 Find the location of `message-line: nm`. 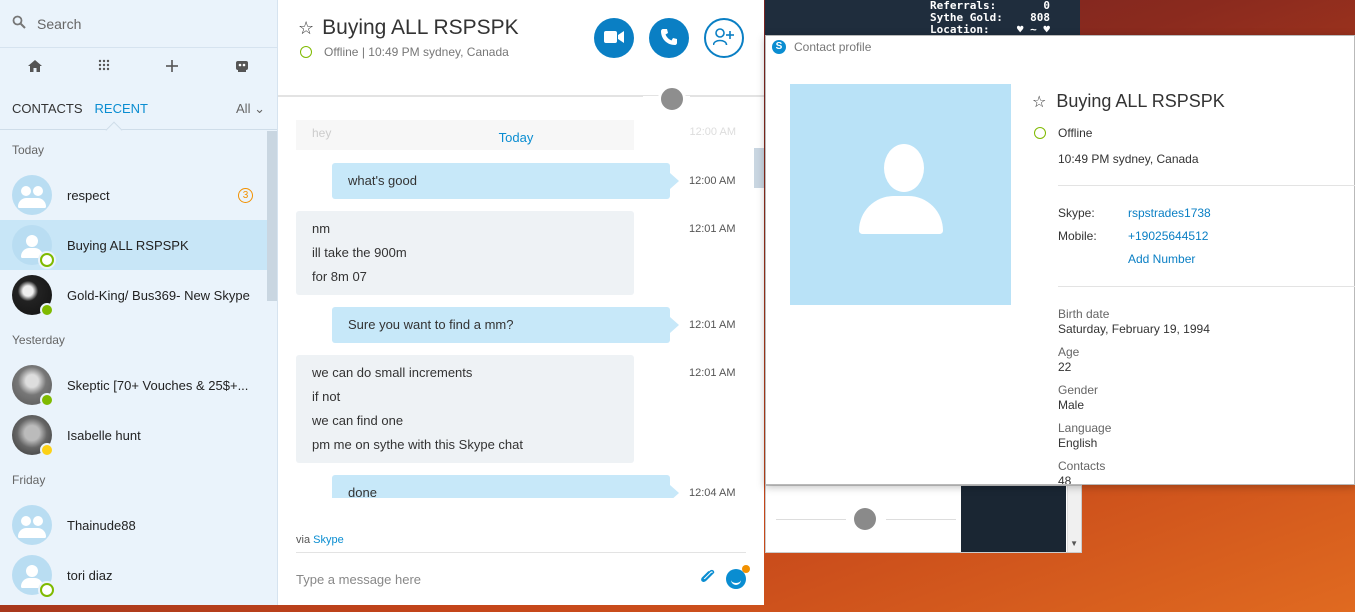

message-line: nm is located at coordinates (321, 228).